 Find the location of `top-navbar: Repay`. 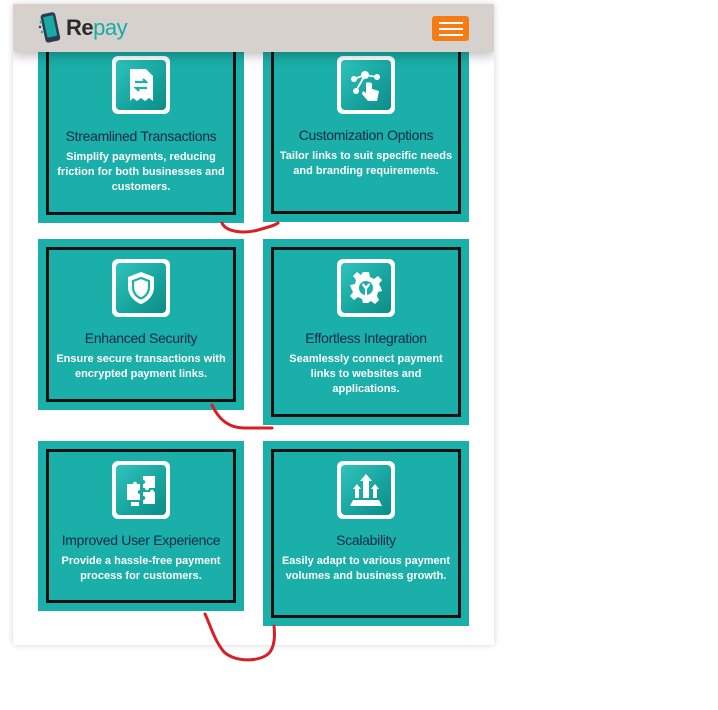

top-navbar: Repay is located at coordinates (253, 28).